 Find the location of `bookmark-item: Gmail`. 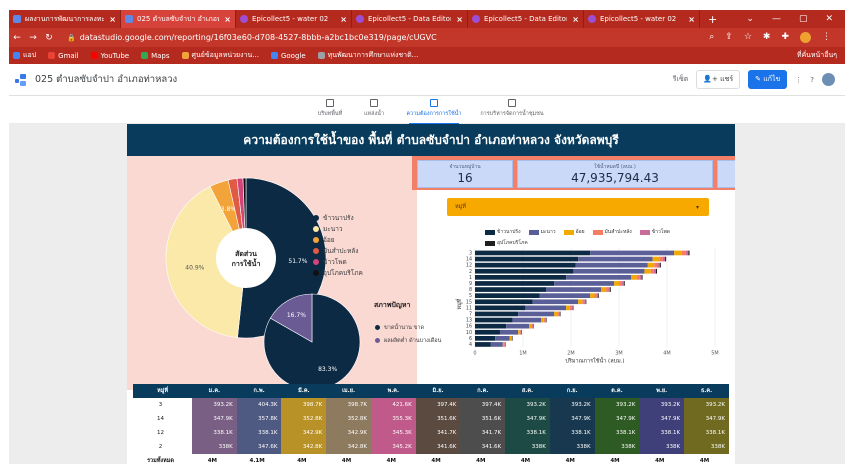

bookmark-item: Gmail is located at coordinates (63, 56).